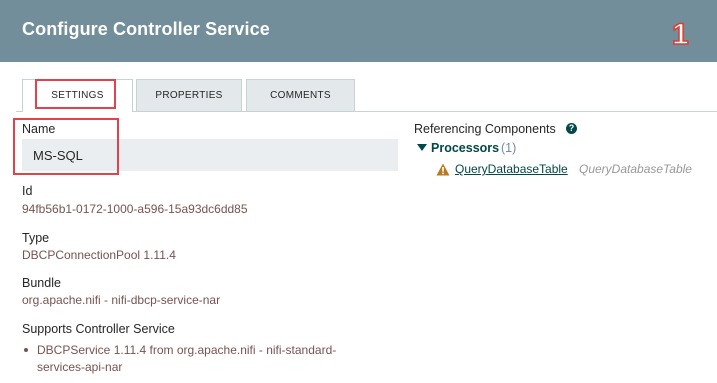  Describe the element at coordinates (39, 129) in the screenshot. I see `name-label: Name` at that location.